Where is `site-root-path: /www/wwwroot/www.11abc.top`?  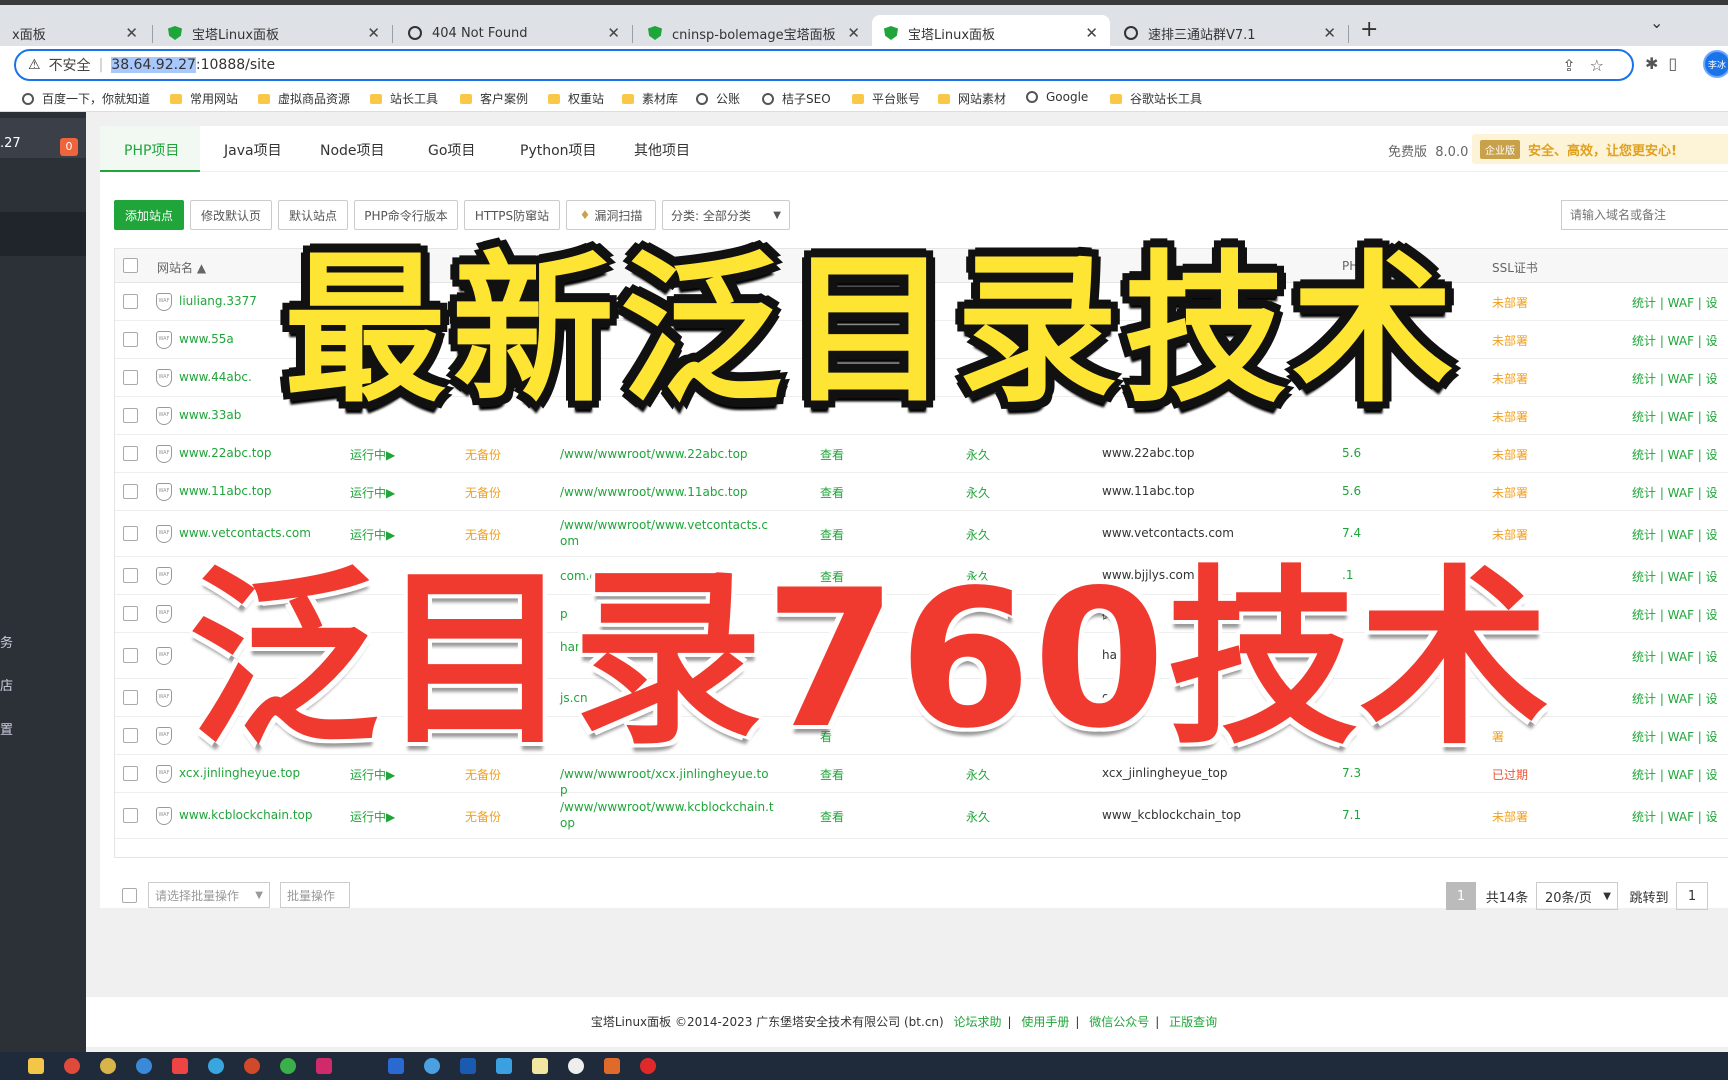 site-root-path: /www/wwwroot/www.11abc.top is located at coordinates (667, 492).